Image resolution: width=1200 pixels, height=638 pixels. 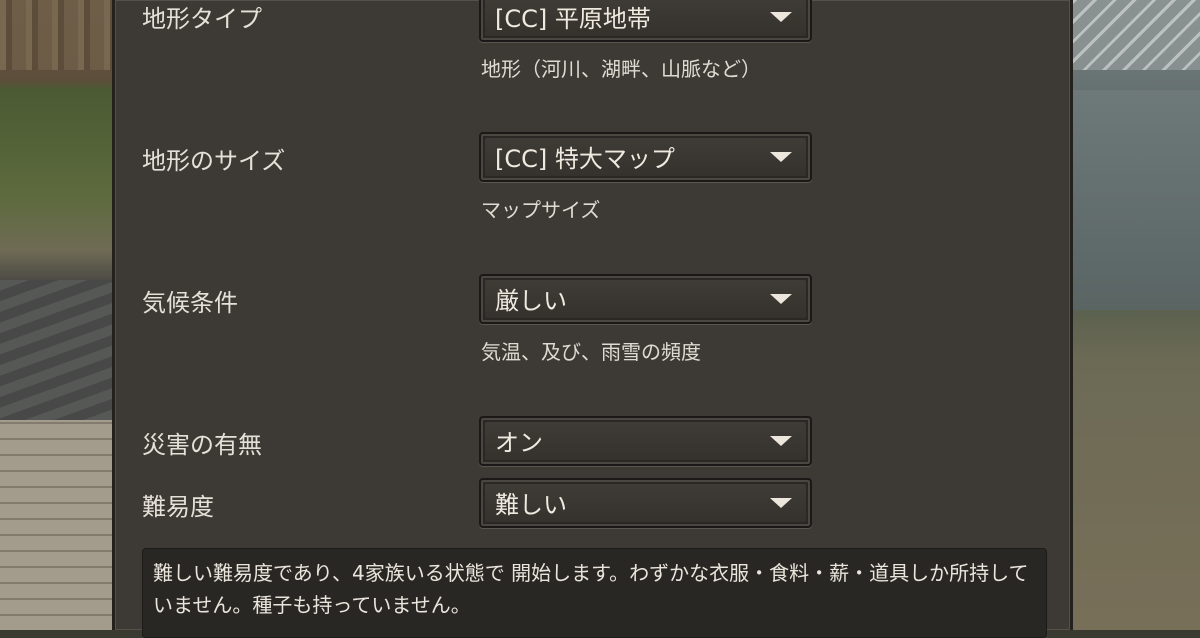 I want to click on disasters-dropdown: オン, so click(x=645, y=441).